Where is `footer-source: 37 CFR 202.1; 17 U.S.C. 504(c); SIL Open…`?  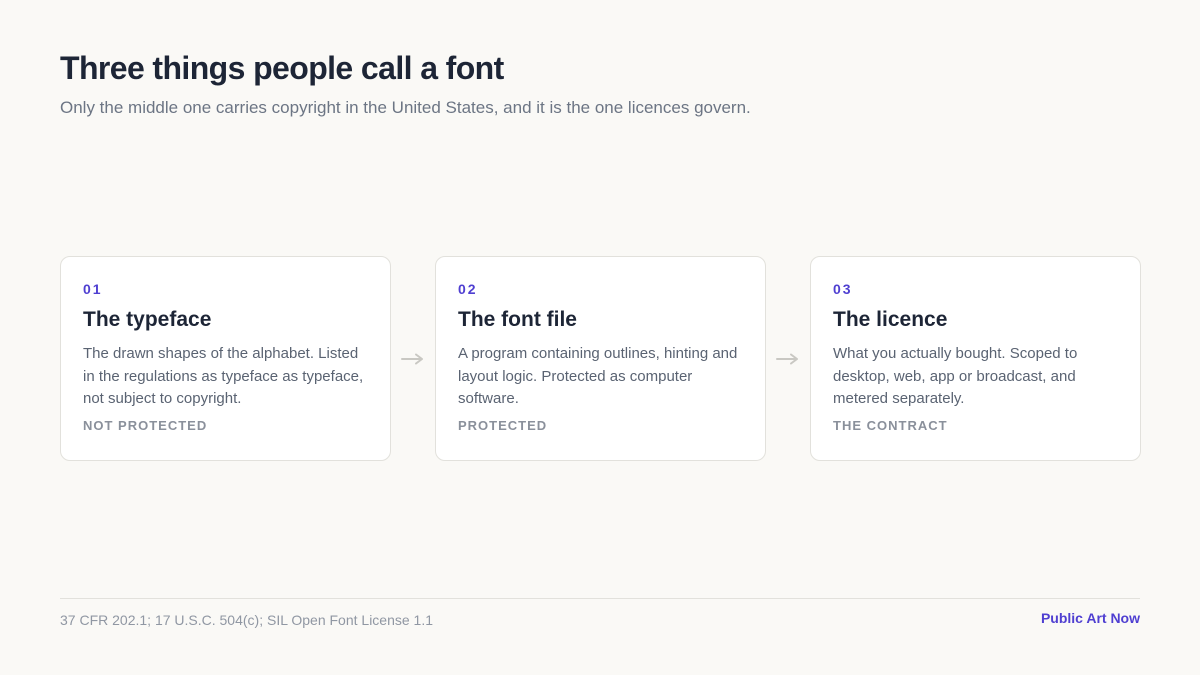
footer-source: 37 CFR 202.1; 17 U.S.C. 504(c); SIL Open… is located at coordinates (247, 620).